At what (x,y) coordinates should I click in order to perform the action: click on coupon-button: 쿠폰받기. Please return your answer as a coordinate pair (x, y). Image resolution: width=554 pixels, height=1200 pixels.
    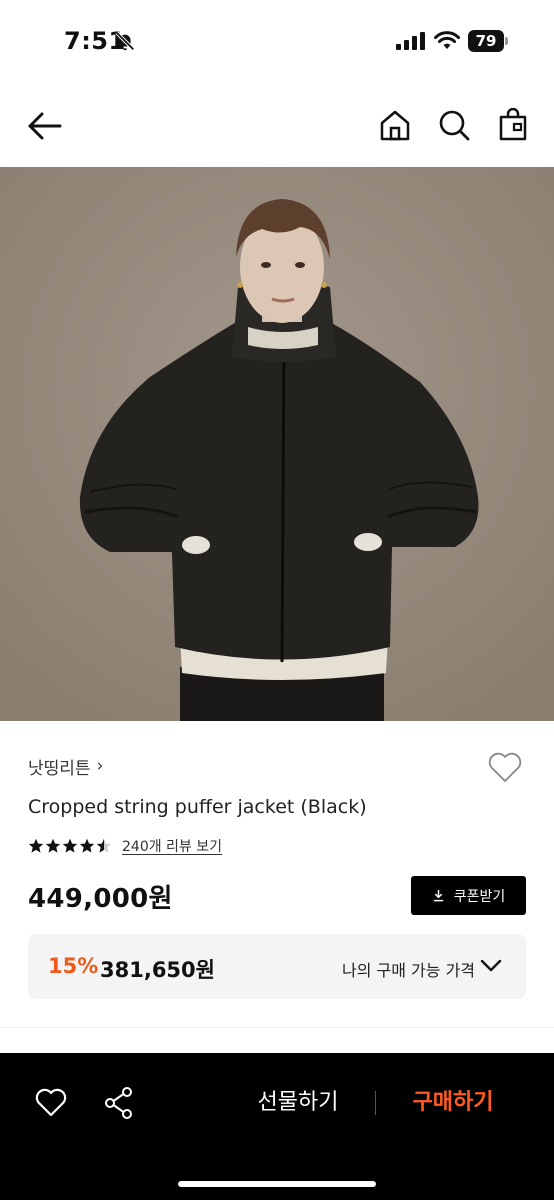
    Looking at the image, I should click on (468, 895).